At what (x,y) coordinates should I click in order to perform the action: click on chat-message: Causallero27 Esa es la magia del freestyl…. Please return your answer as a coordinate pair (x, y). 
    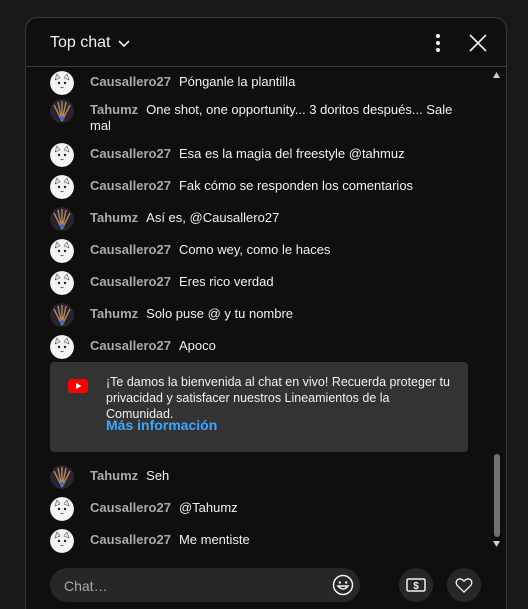
    Looking at the image, I should click on (260, 155).